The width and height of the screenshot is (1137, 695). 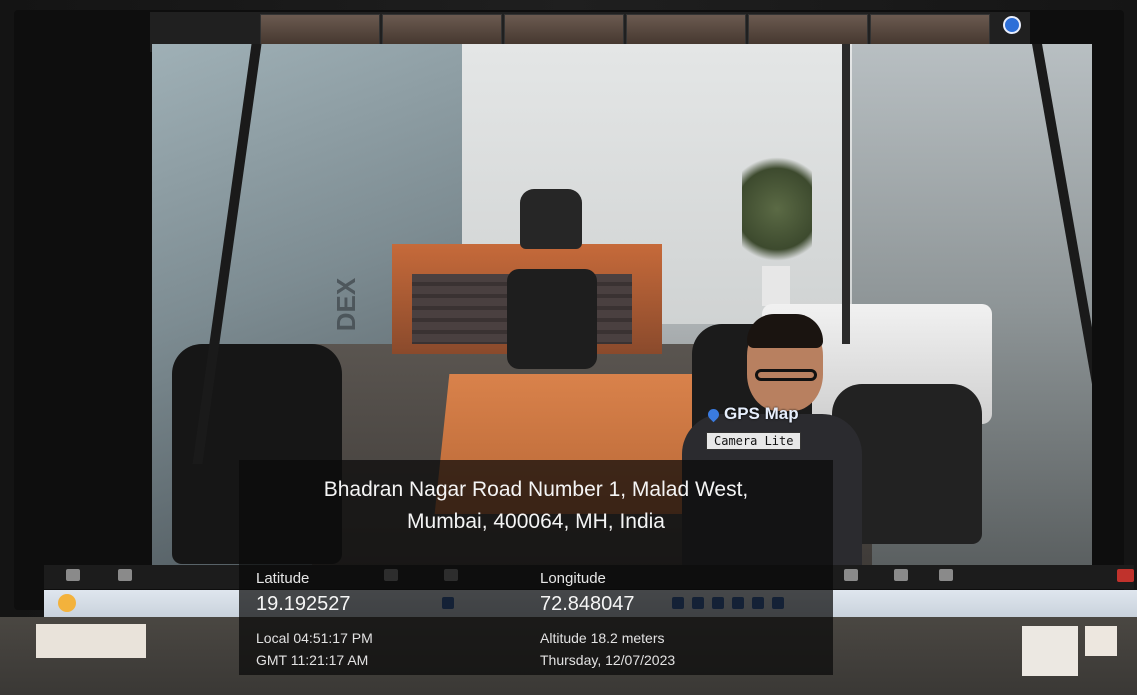 I want to click on end-meeting-icon, so click(x=1125, y=575).